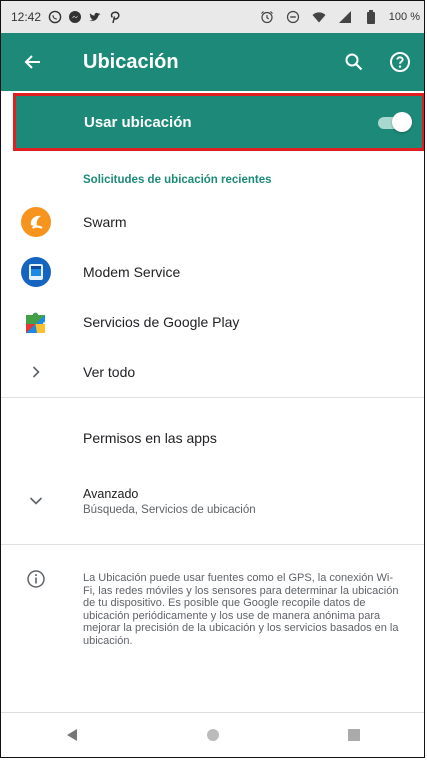 This screenshot has height=760, width=427. Describe the element at coordinates (111, 493) in the screenshot. I see `advanced-title: Avanzado` at that location.